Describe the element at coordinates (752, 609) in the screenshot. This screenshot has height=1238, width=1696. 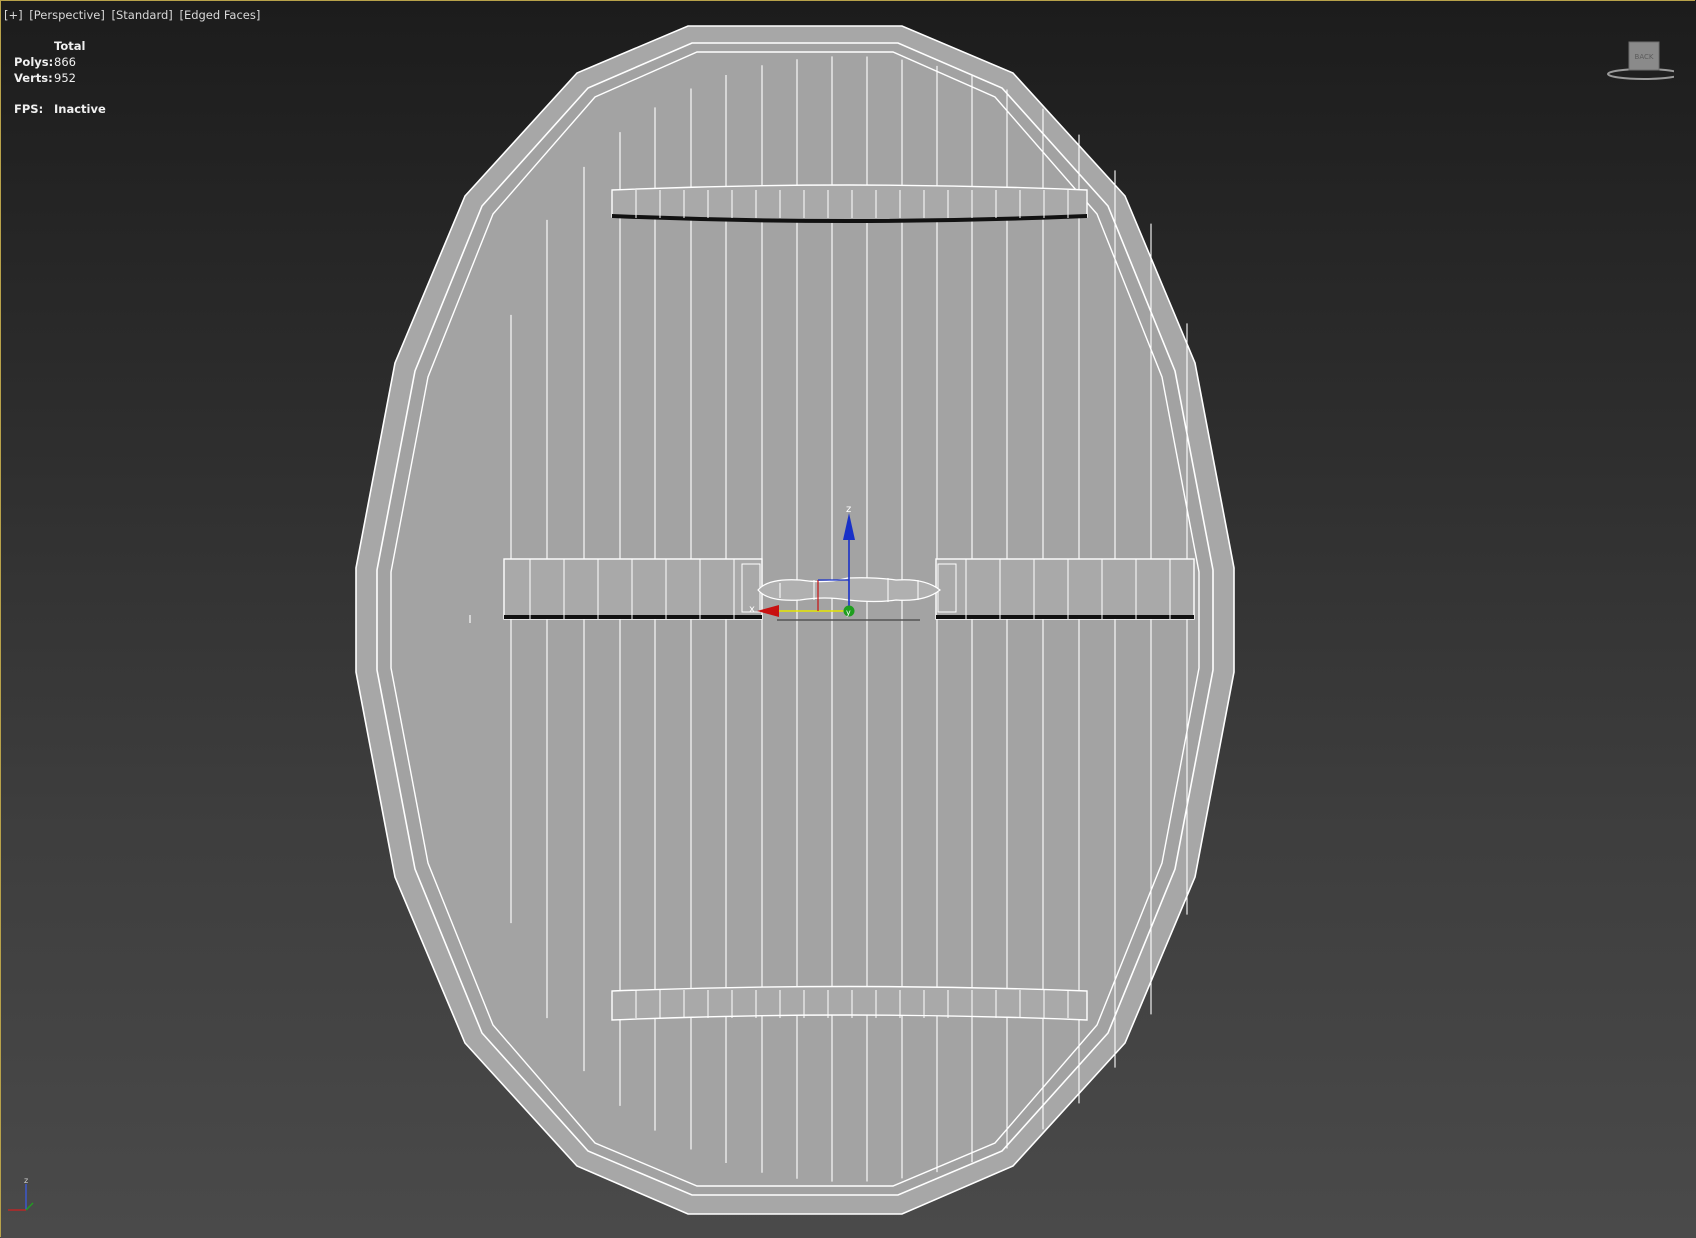
I see `gizmo-x-label: x` at that location.